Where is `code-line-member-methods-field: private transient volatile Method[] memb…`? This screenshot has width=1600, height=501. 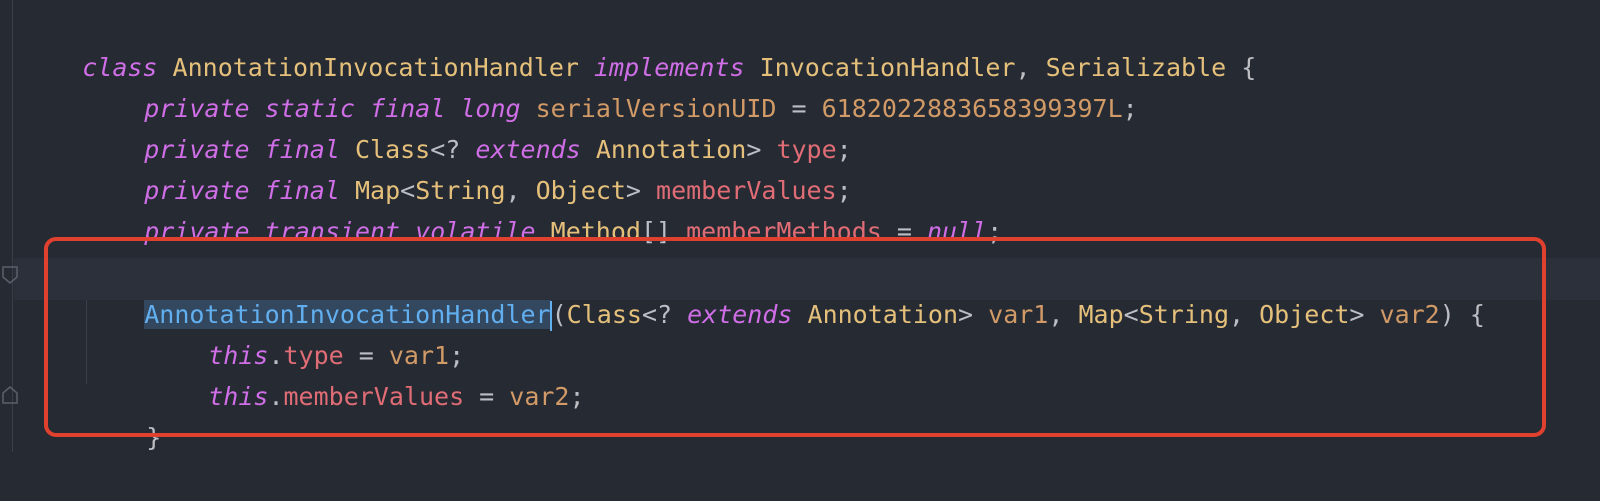 code-line-member-methods-field: private transient volatile Method[] memb… is located at coordinates (543, 207).